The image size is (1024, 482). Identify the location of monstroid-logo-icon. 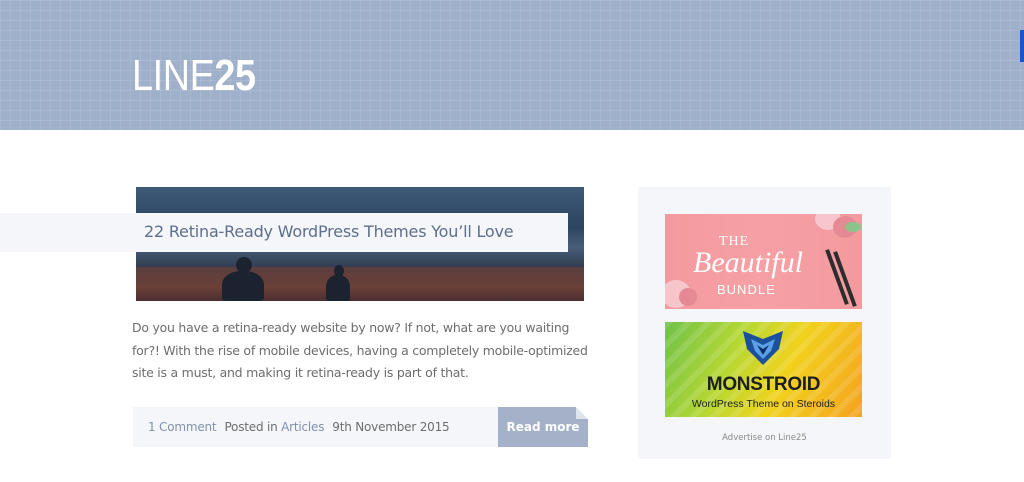
(763, 348).